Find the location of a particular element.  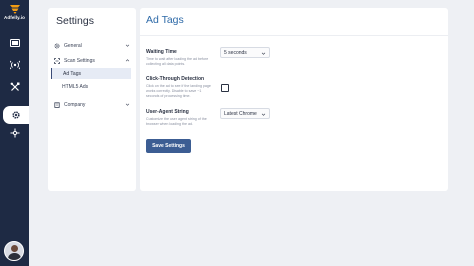

nav-item-scan-settings: Scan Settings is located at coordinates (94, 61).